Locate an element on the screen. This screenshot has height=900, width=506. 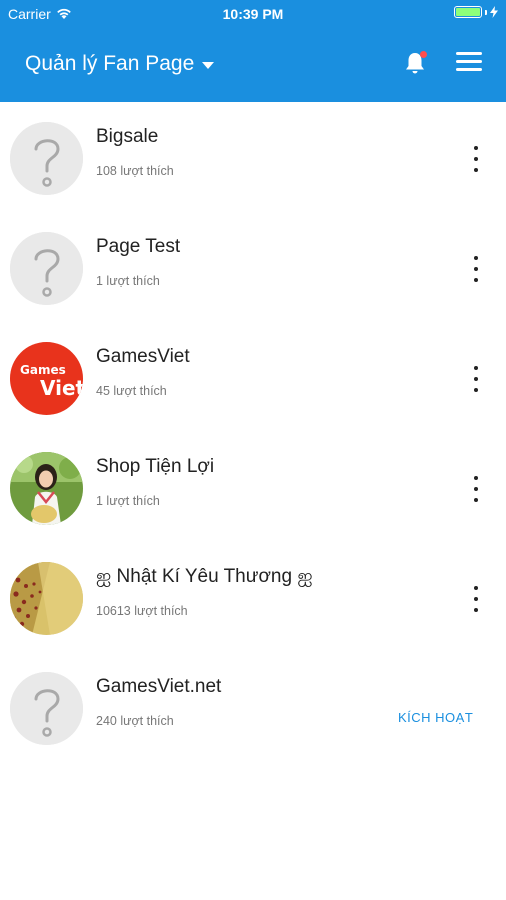
page-likes: 45 lượt thích is located at coordinates (131, 391).